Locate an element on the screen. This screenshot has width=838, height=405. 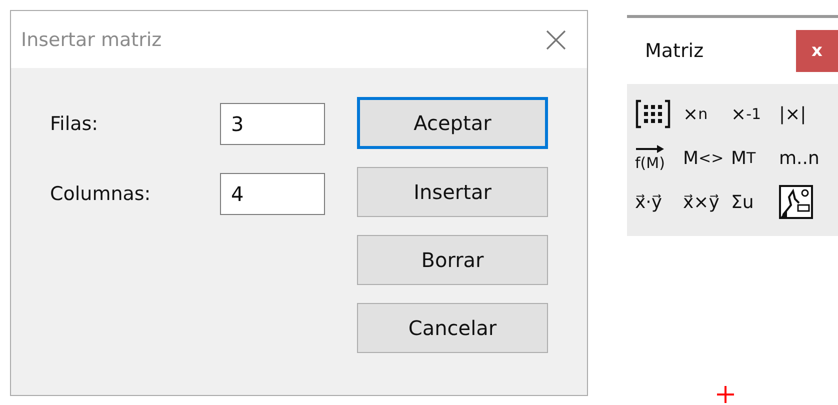
toolbar-button: Σu is located at coordinates (742, 202).